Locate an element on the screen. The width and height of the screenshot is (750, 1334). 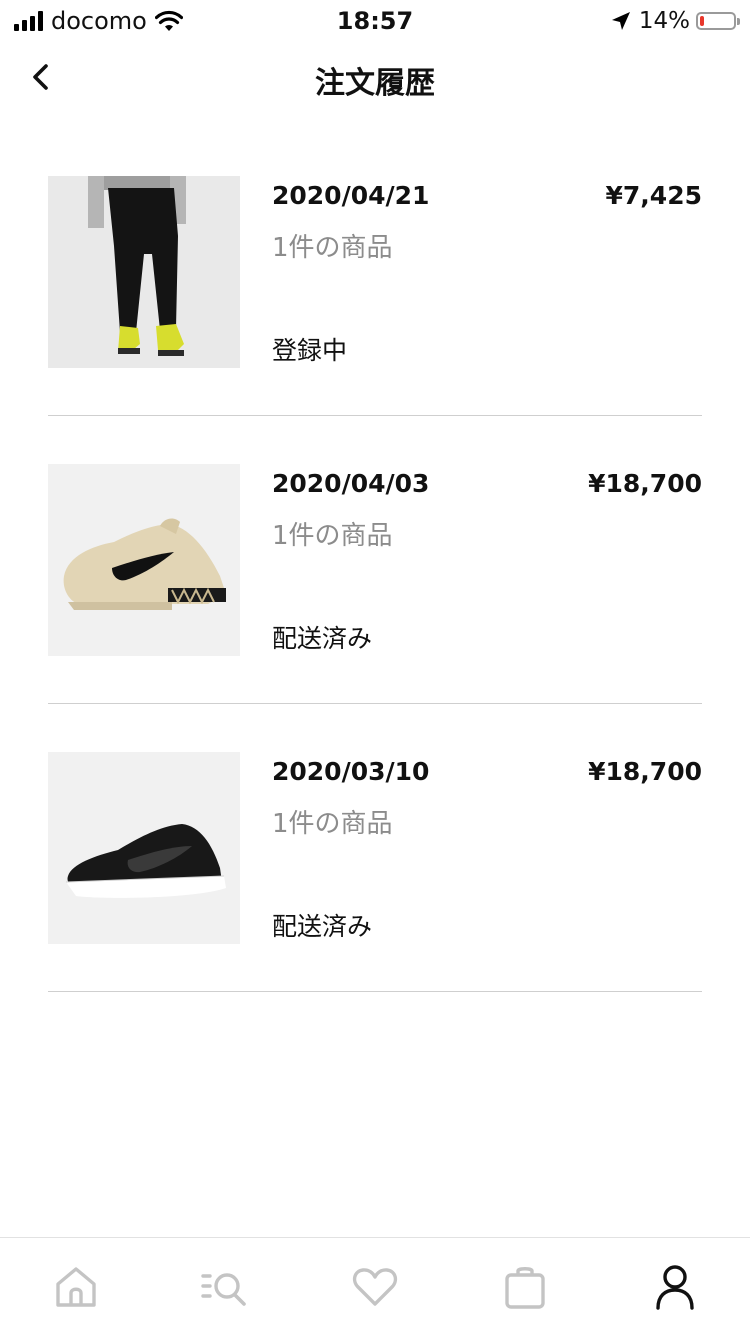
black-sneaker-image is located at coordinates (144, 848).